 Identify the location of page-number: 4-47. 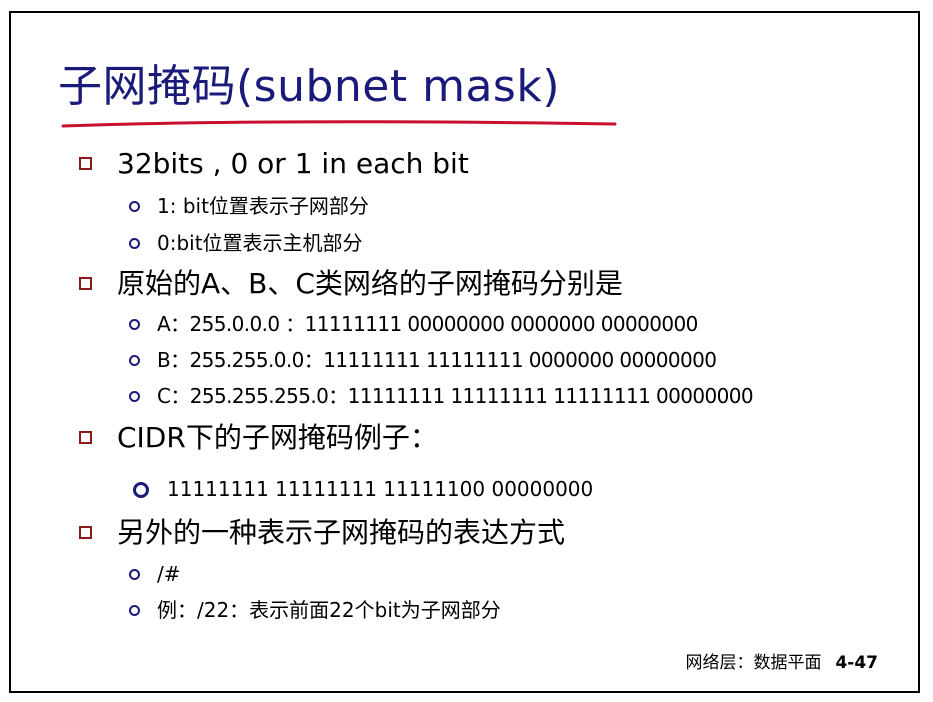
(856, 663).